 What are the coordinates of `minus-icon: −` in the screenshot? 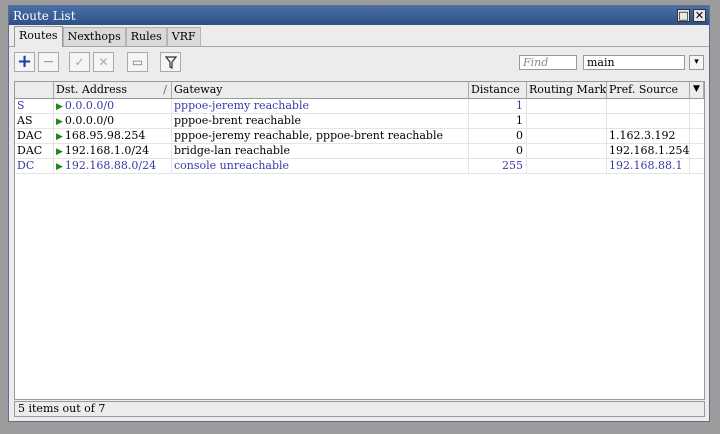 It's located at (48, 62).